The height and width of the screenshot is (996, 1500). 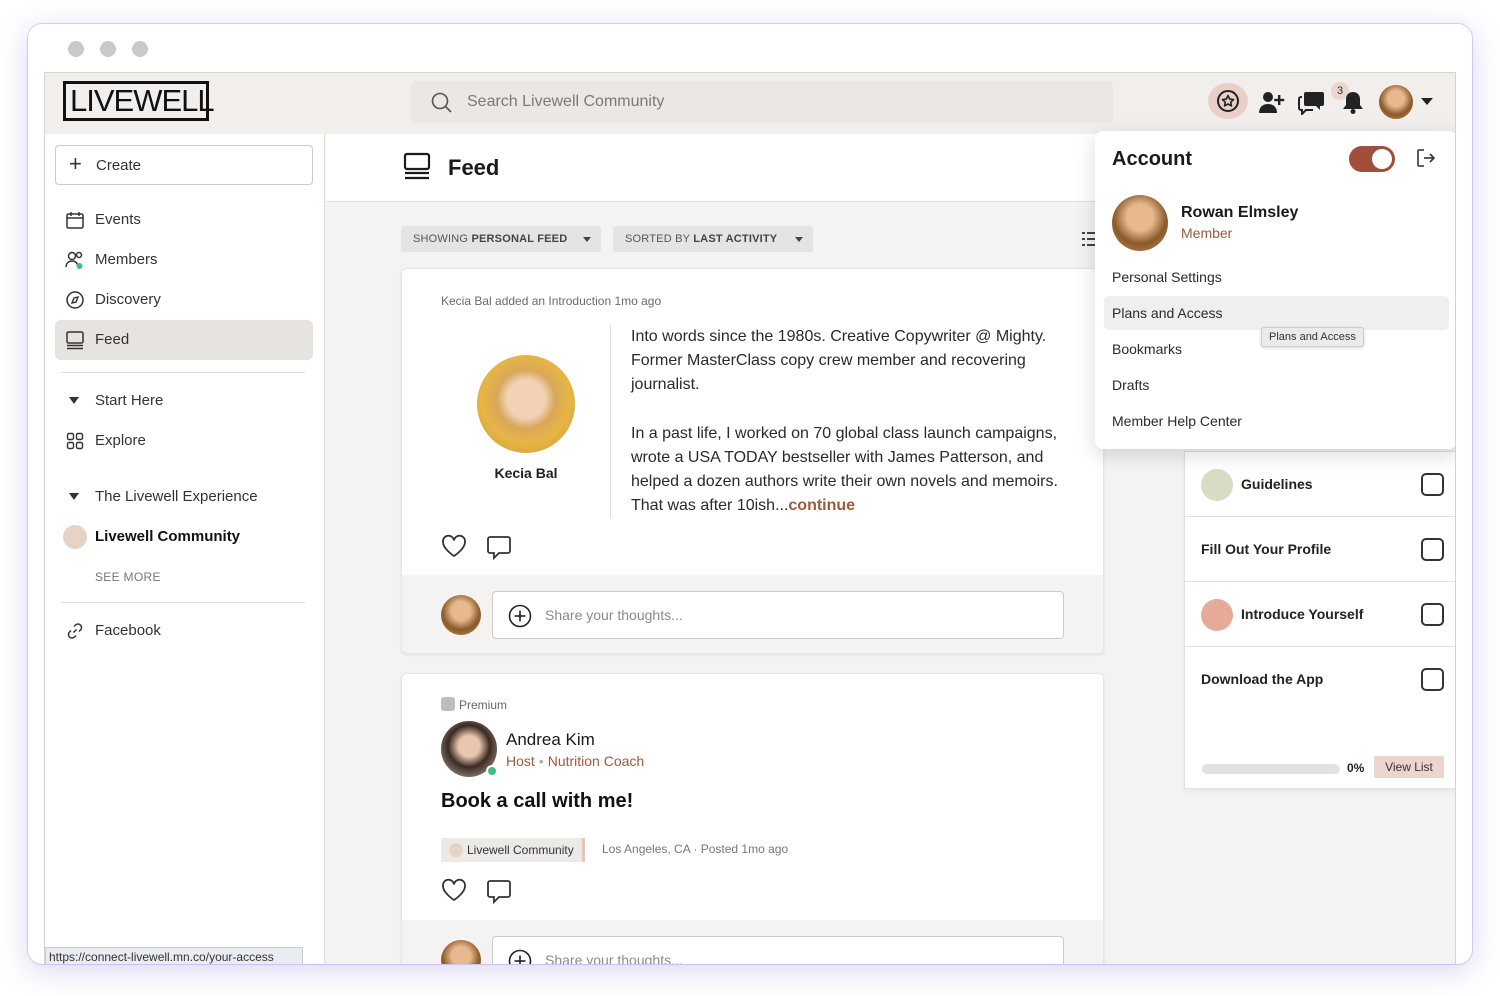 I want to click on window-maximize-dot, so click(x=140, y=49).